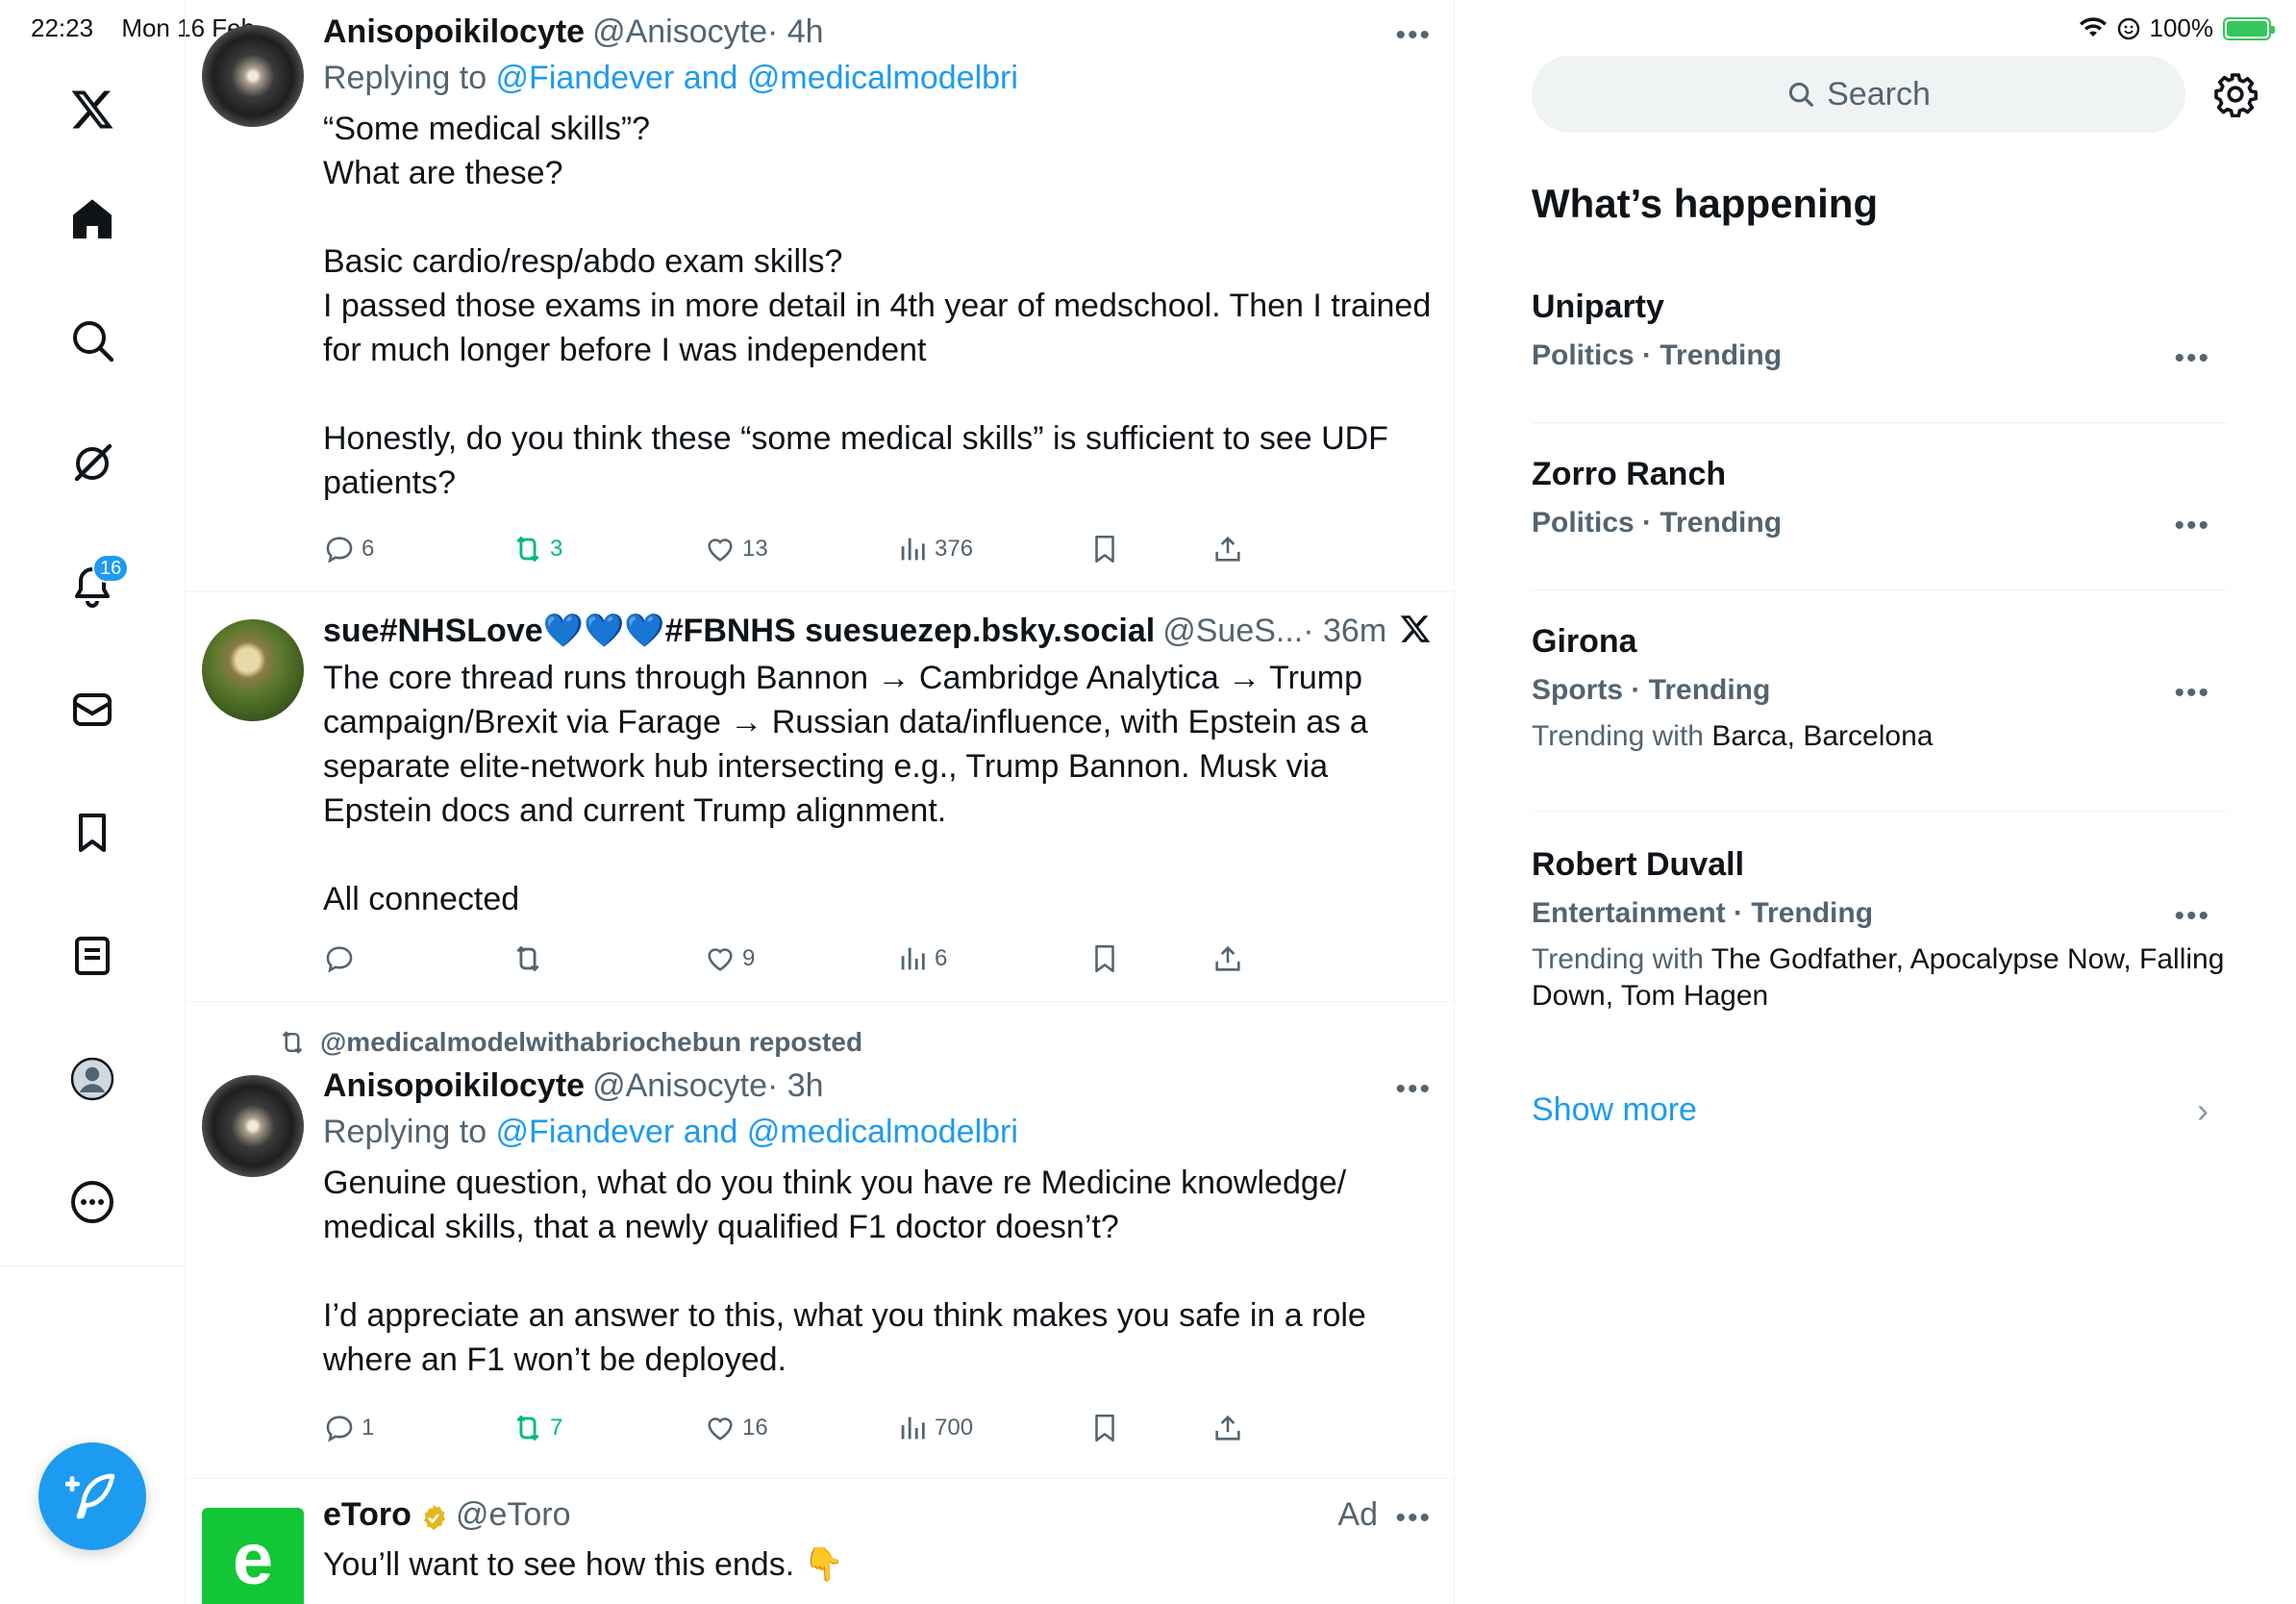 The width and height of the screenshot is (2296, 1604). Describe the element at coordinates (92, 219) in the screenshot. I see `home-icon` at that location.